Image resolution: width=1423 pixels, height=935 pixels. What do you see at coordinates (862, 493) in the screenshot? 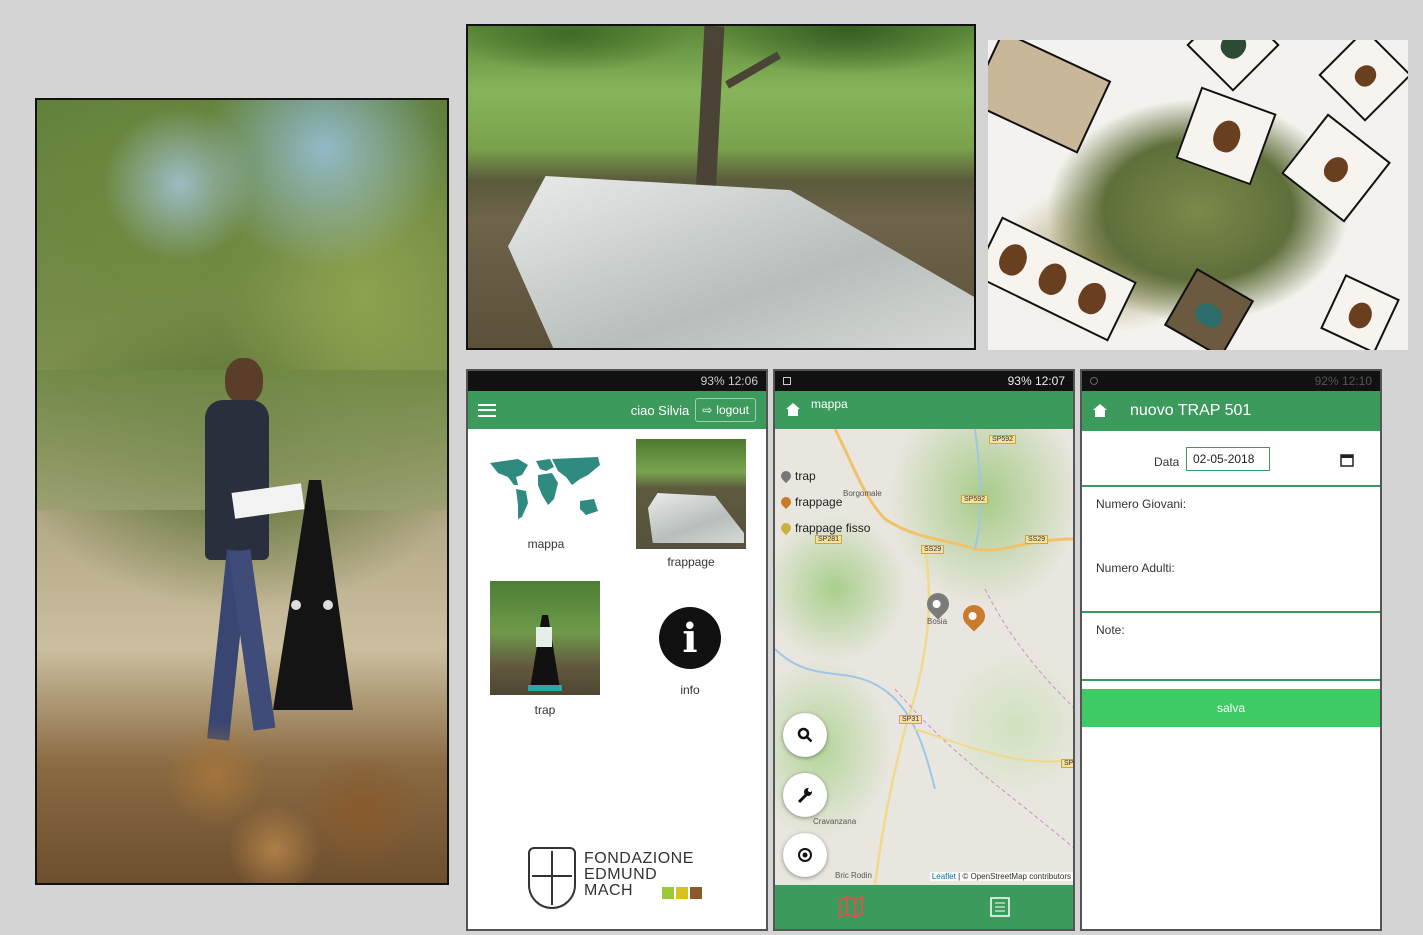
I see `place-borgomale: Borgomale` at bounding box center [862, 493].